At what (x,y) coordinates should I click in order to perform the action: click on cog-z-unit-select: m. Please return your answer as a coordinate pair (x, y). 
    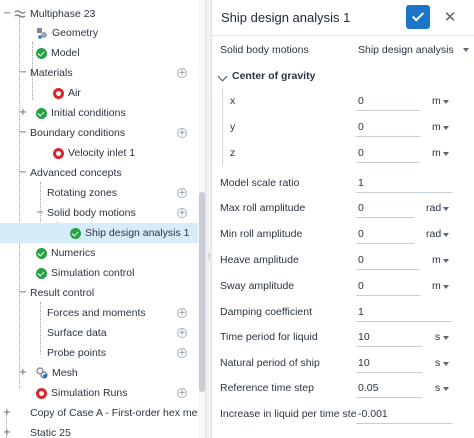
    Looking at the image, I should click on (436, 153).